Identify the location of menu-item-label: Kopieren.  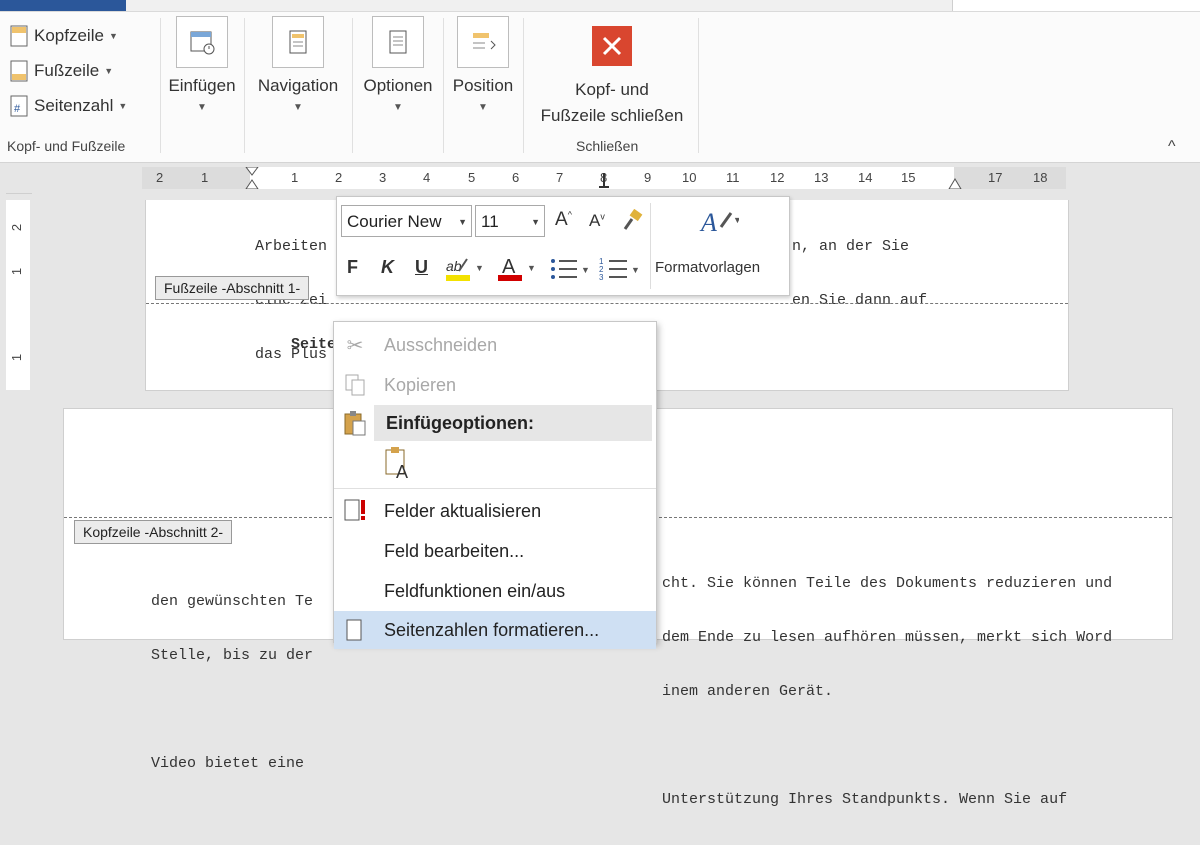
(420, 384).